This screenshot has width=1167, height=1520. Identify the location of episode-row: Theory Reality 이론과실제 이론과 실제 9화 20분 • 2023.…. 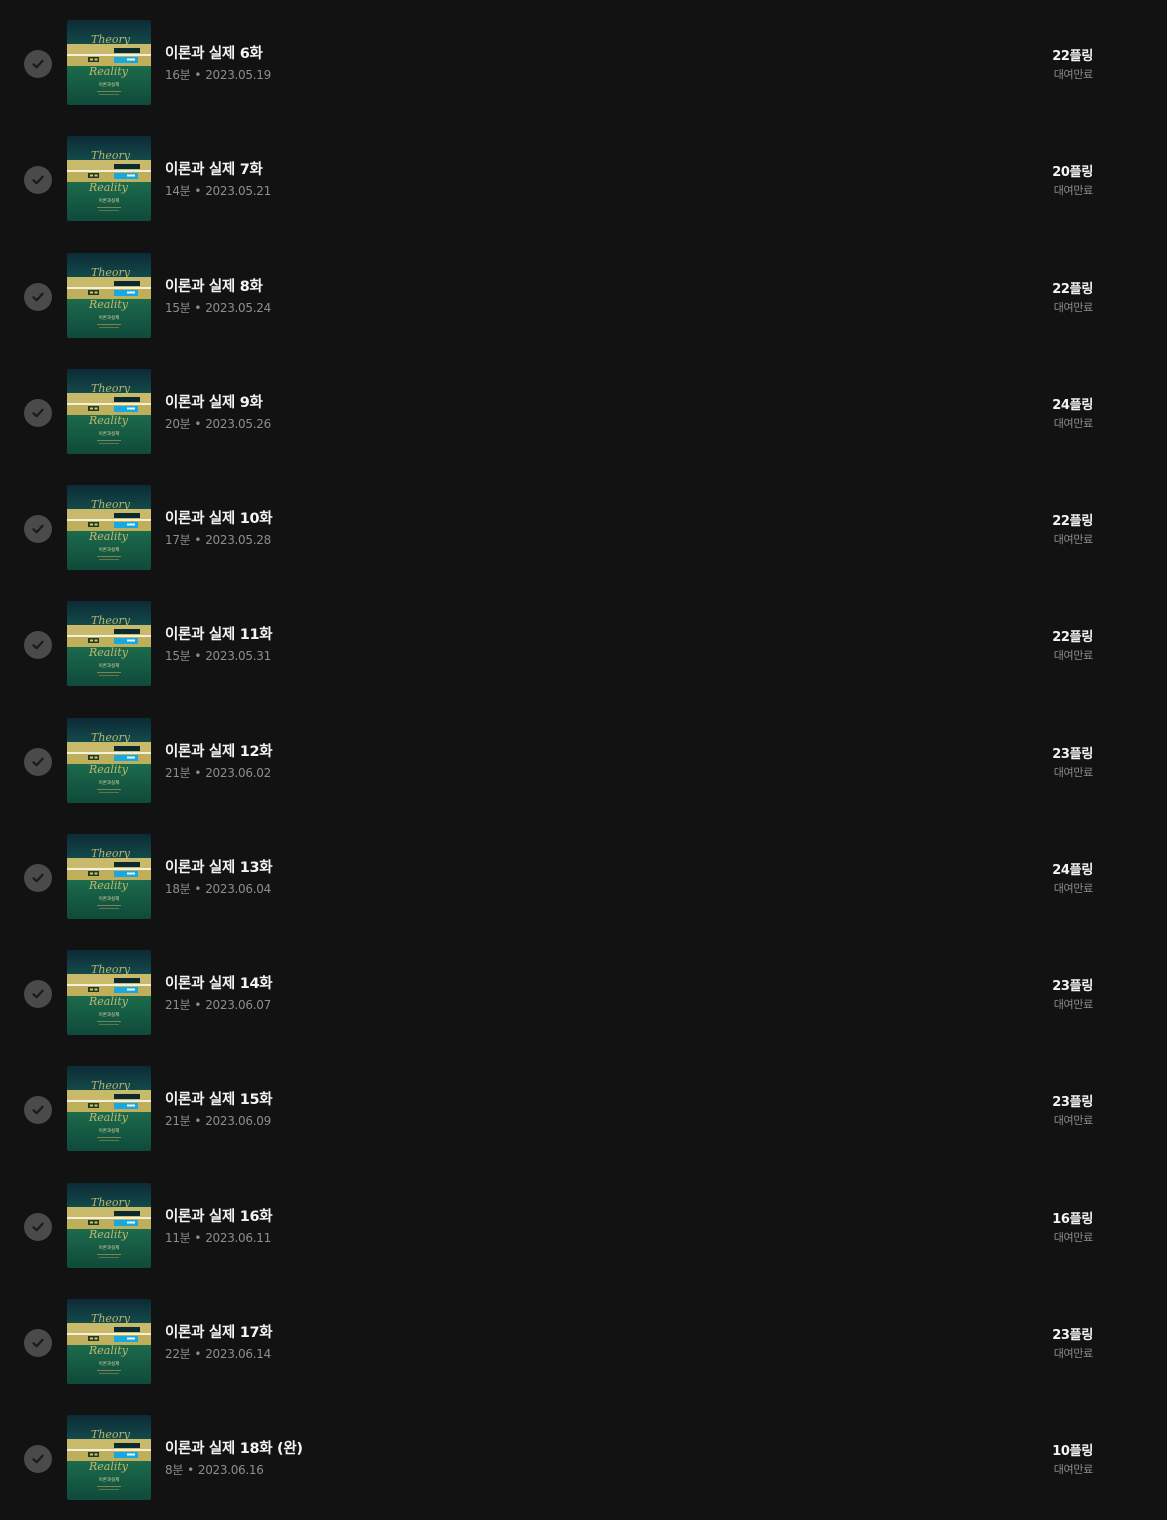
(583, 427).